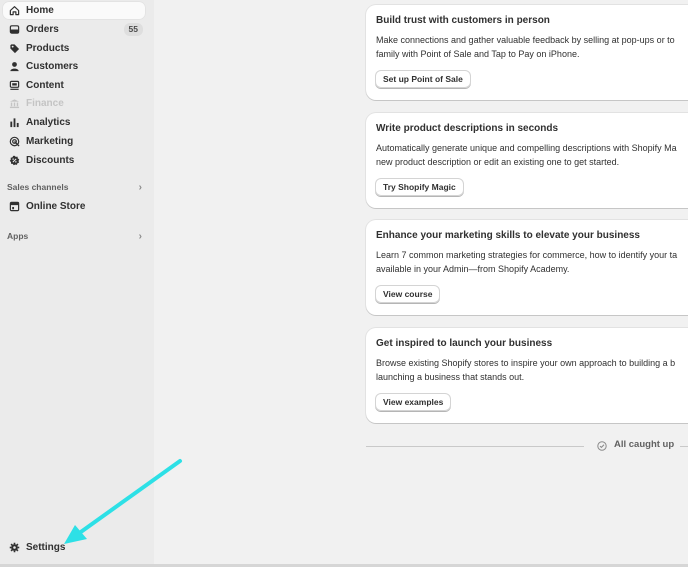  What do you see at coordinates (123, 501) in the screenshot?
I see `annotation-arrow` at bounding box center [123, 501].